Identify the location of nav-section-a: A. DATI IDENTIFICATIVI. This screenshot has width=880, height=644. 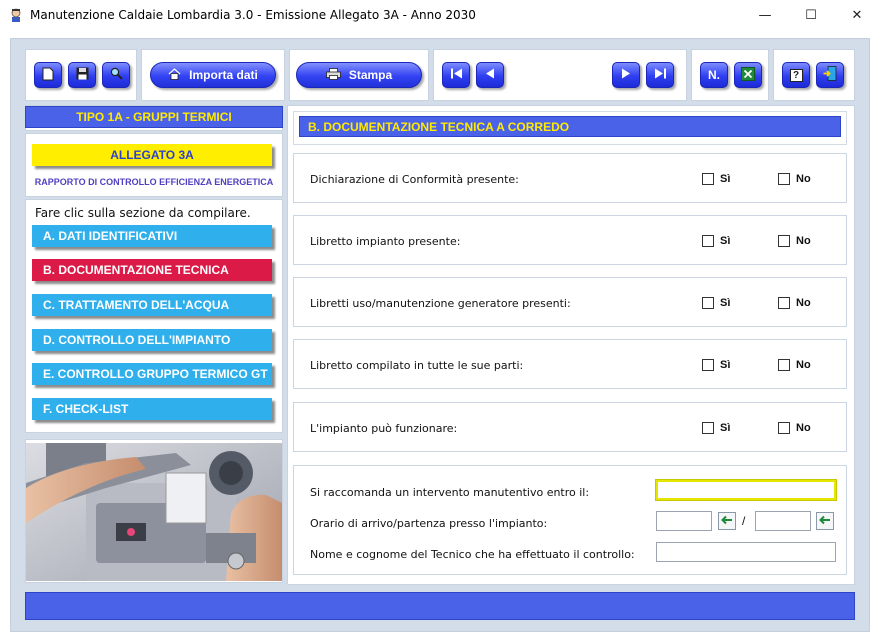
(152, 236).